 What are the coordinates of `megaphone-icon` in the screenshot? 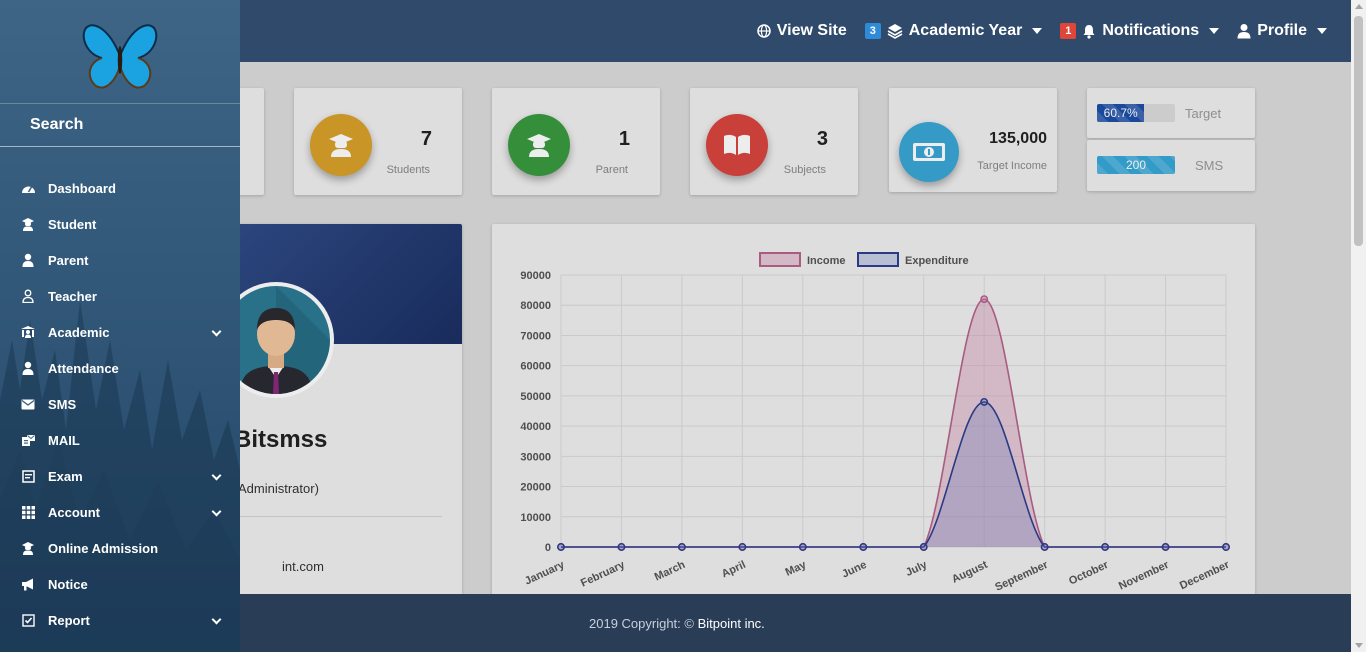 It's located at (28, 584).